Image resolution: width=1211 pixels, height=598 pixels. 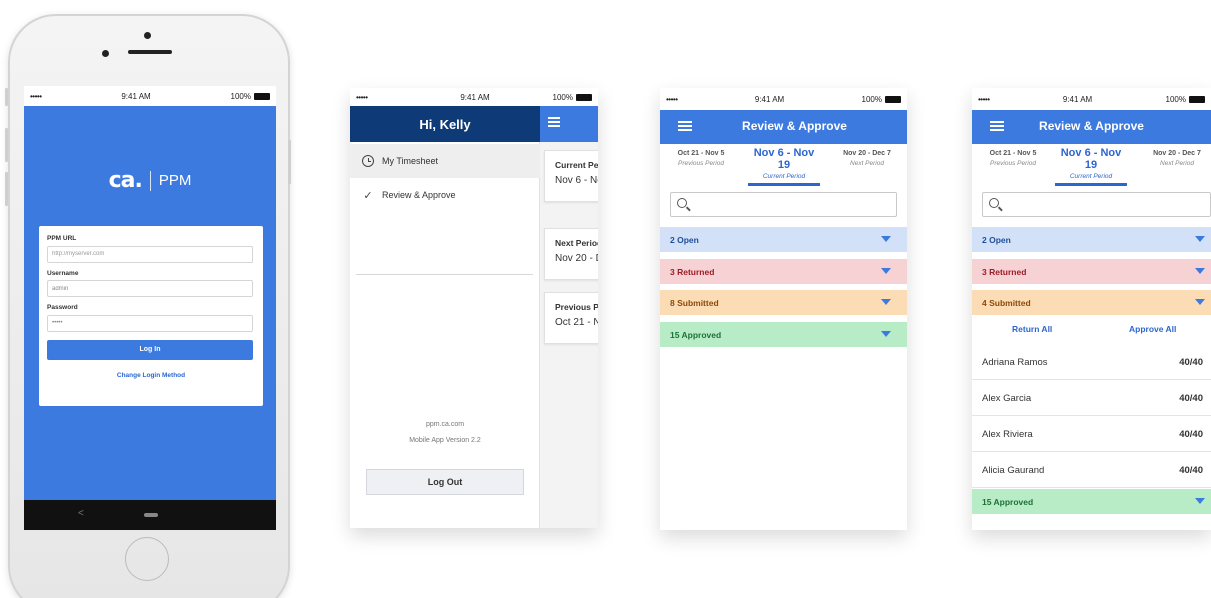 I want to click on nav-home-icon, so click(x=151, y=515).